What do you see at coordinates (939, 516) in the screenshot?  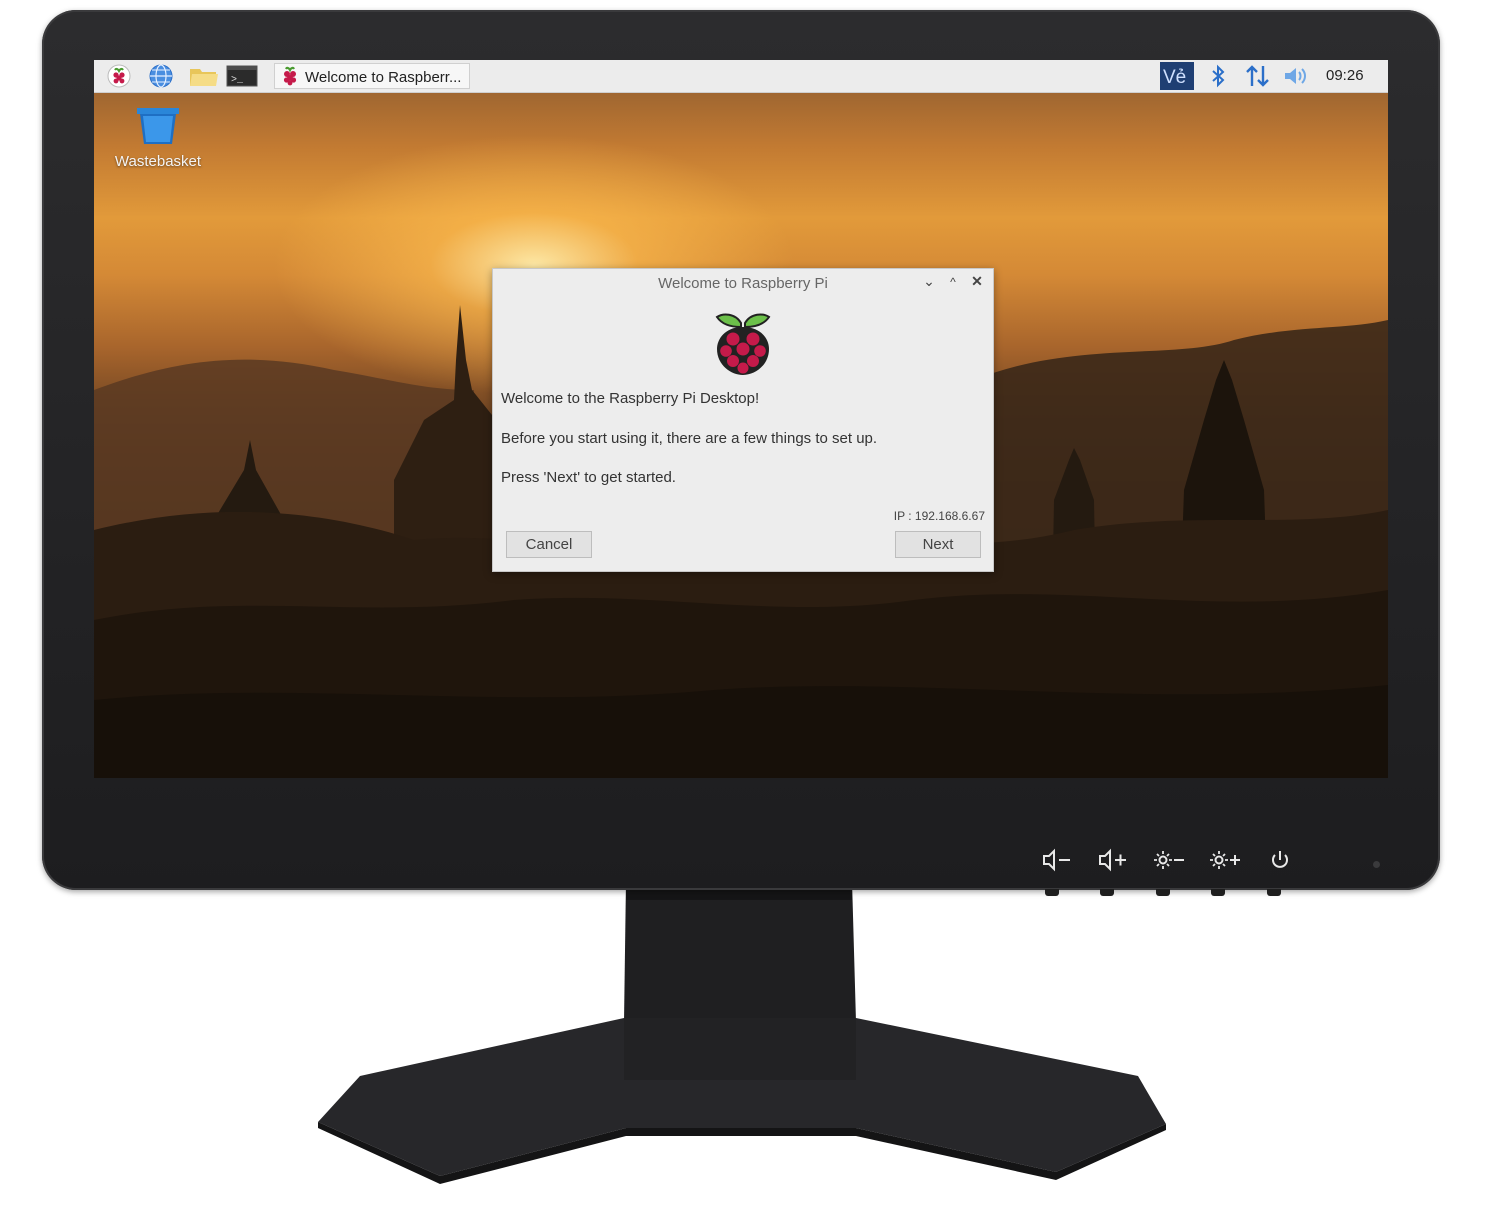 I see `ip-address: IP : 192.168.6.67` at bounding box center [939, 516].